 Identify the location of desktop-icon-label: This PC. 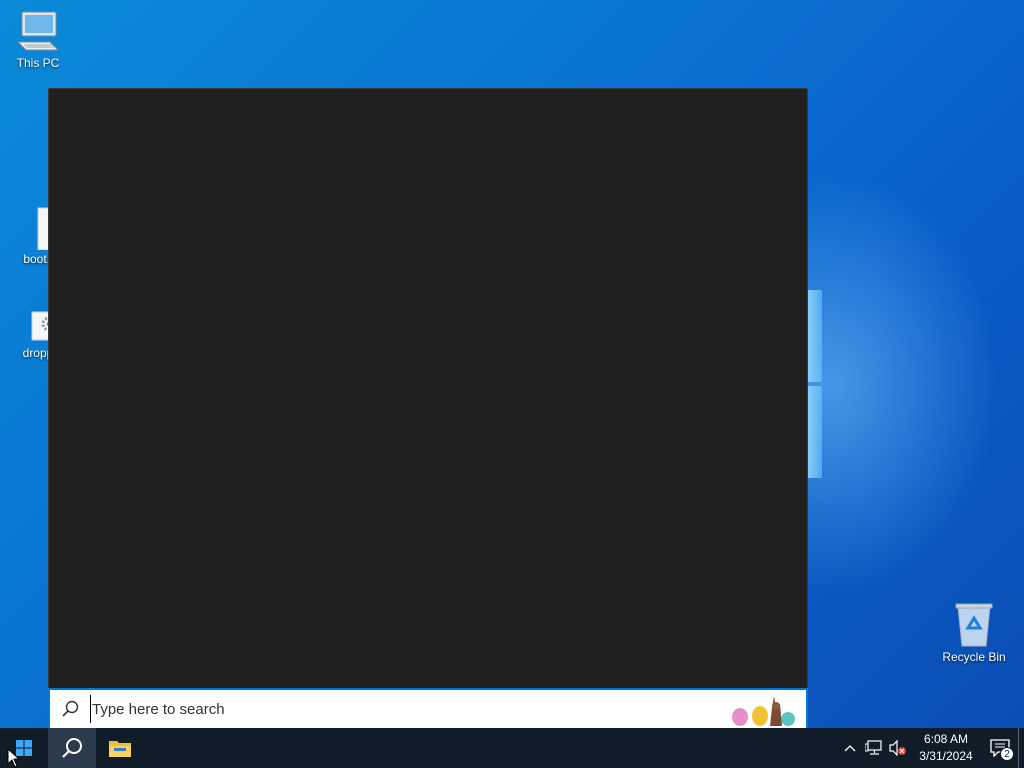
(38, 63).